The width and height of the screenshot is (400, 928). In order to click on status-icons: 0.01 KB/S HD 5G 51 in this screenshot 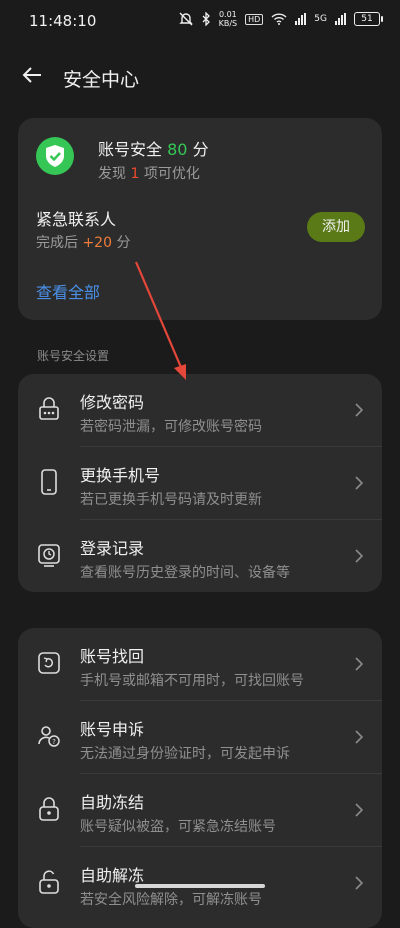, I will do `click(280, 19)`.